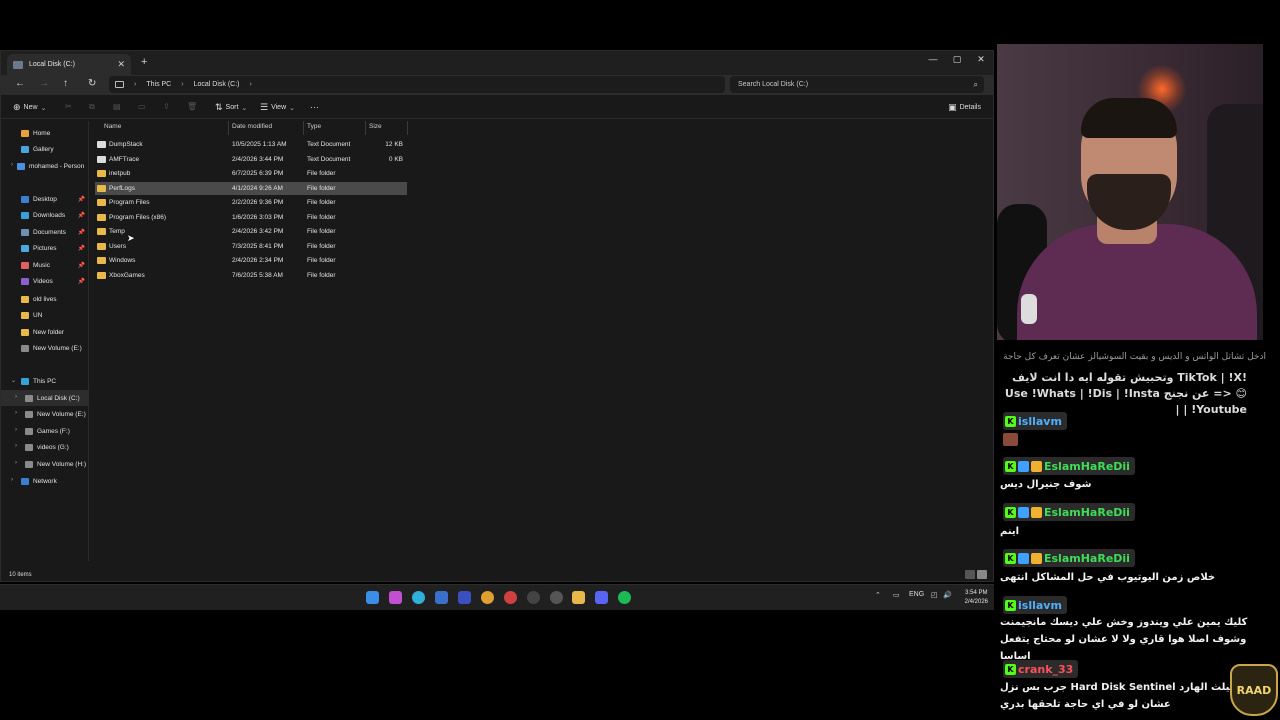  Describe the element at coordinates (122, 188) in the screenshot. I see `file-name: PerfLogs` at that location.